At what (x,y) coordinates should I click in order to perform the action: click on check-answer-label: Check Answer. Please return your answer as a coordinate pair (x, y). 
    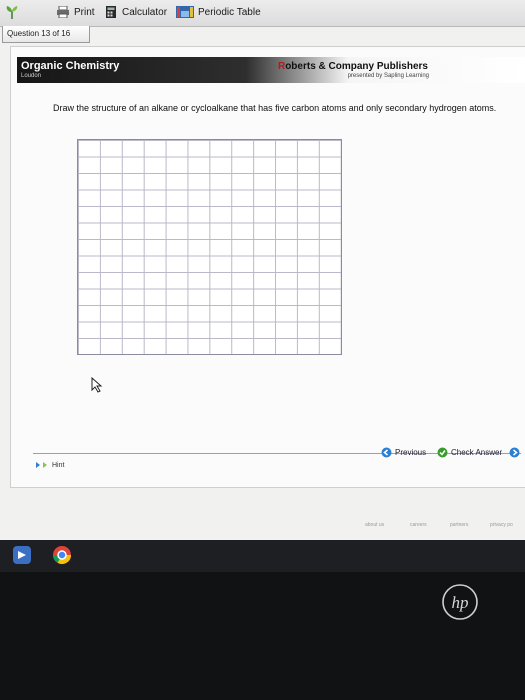
    Looking at the image, I should click on (477, 452).